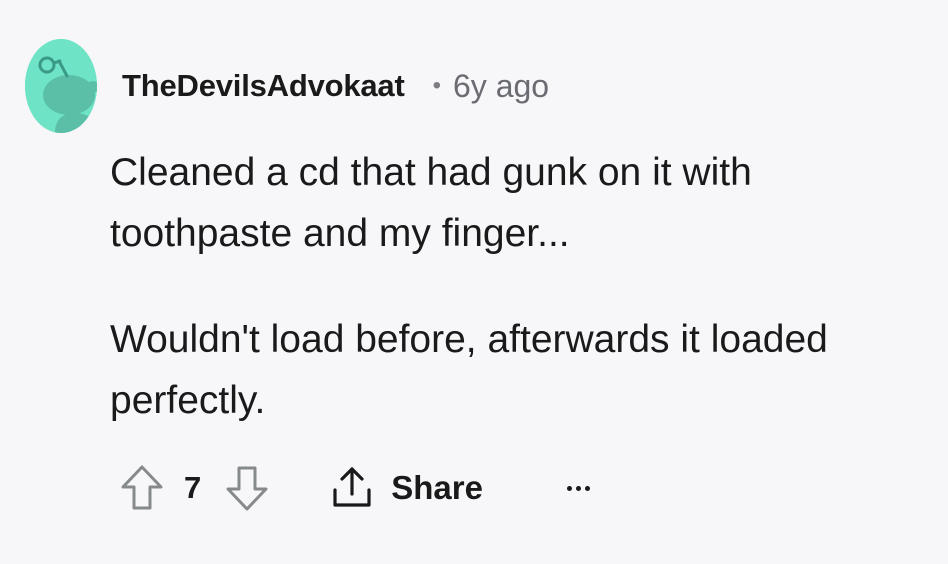  I want to click on share-button: Share, so click(406, 488).